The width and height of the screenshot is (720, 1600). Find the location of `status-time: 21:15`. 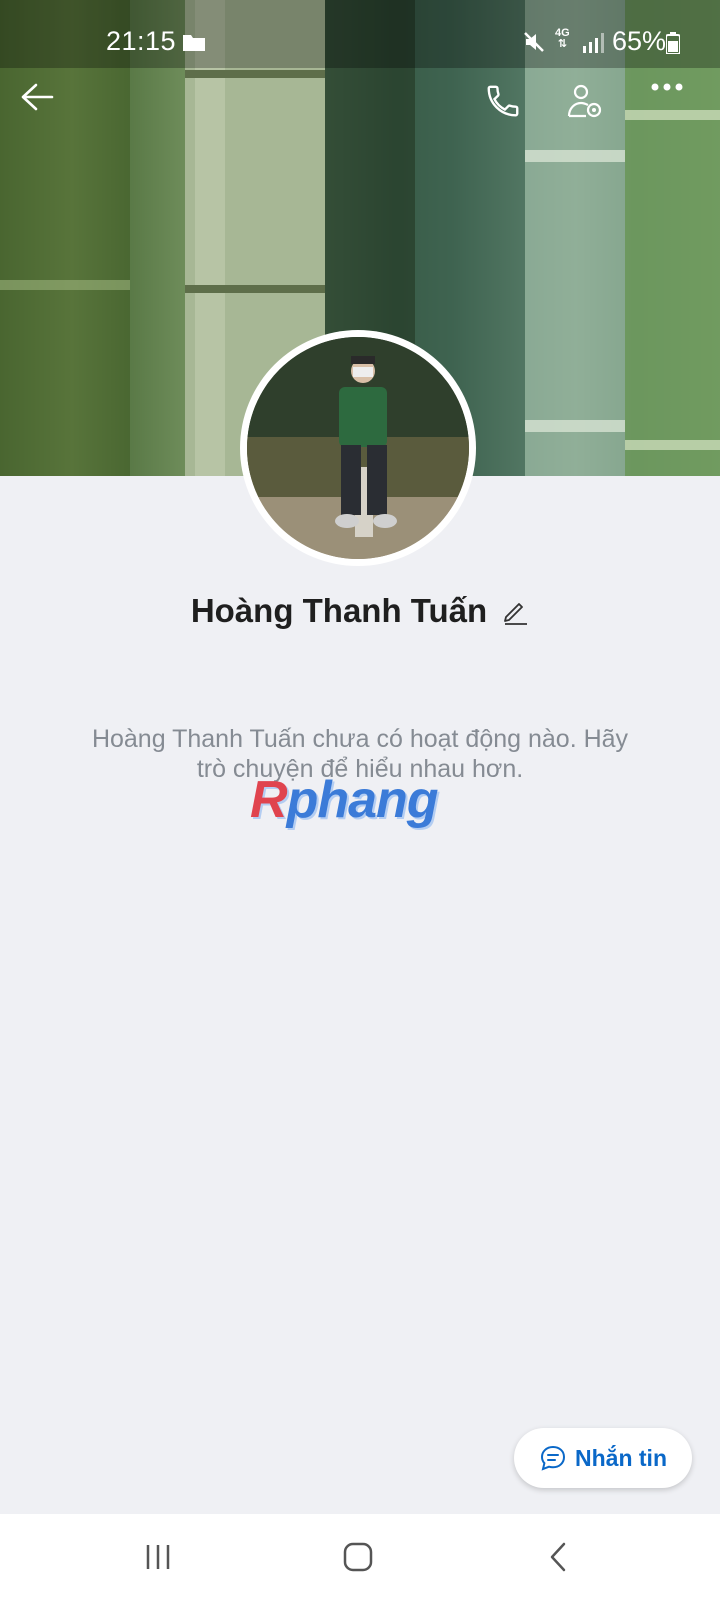

status-time: 21:15 is located at coordinates (141, 41).